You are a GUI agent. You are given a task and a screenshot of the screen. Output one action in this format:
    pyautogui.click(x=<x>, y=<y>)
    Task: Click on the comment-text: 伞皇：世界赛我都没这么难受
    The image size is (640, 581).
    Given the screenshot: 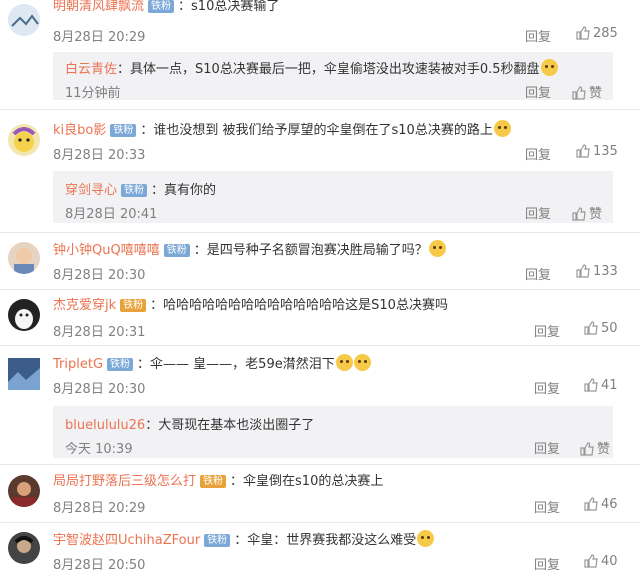 What is the action you would take?
    pyautogui.click(x=332, y=540)
    